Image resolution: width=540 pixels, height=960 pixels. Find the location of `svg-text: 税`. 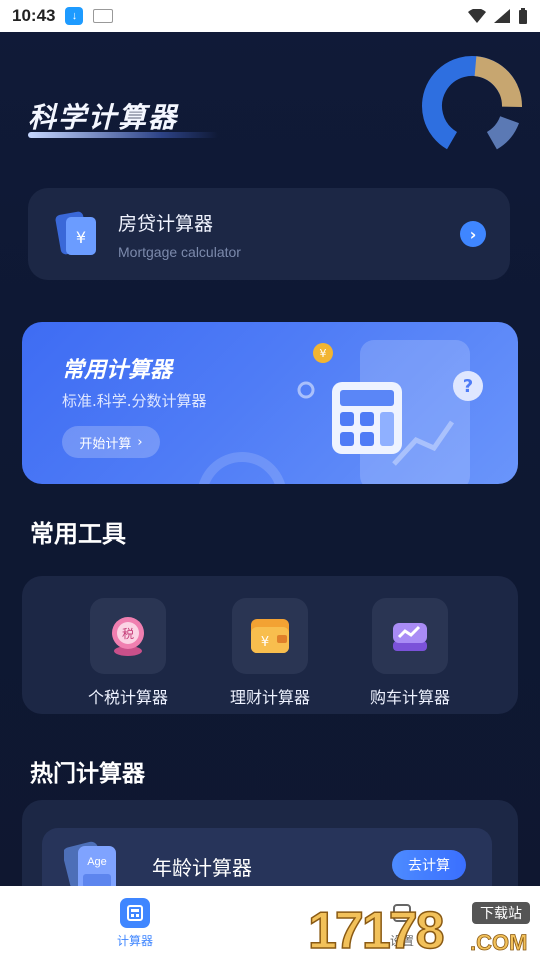

svg-text: 税 is located at coordinates (128, 634).